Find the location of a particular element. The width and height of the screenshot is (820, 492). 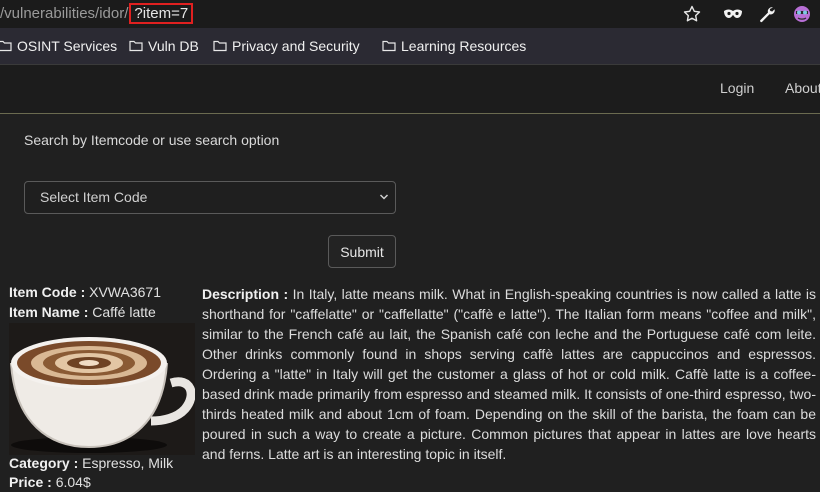

item-price-label: Price : is located at coordinates (30, 482).